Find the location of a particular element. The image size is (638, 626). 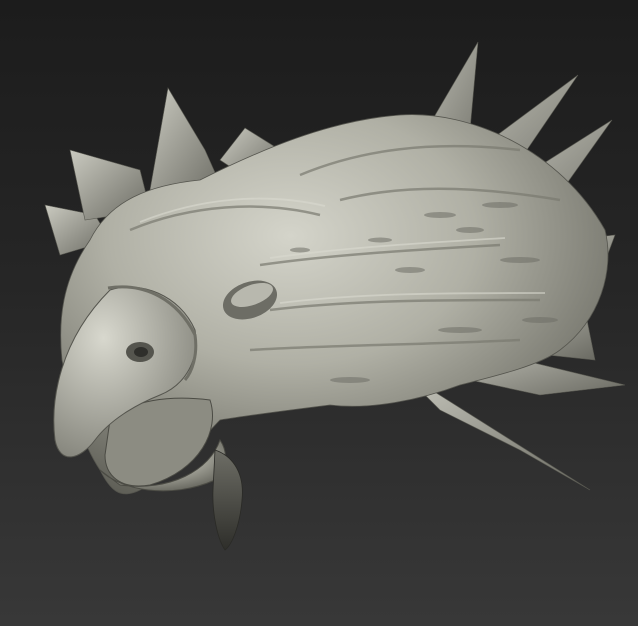

nostril-inner is located at coordinates (141, 352).